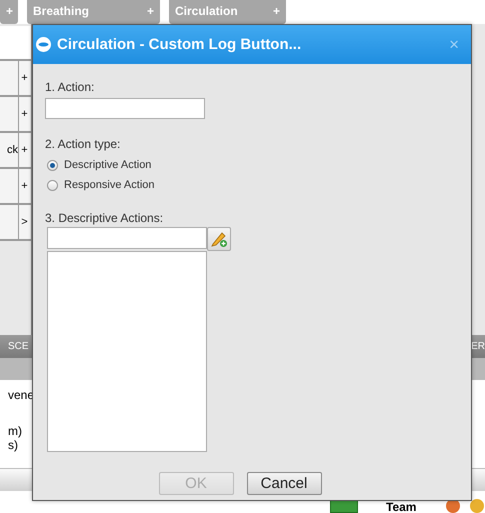 The image size is (485, 513). I want to click on field-label: 3. Descriptive Actions:, so click(104, 218).